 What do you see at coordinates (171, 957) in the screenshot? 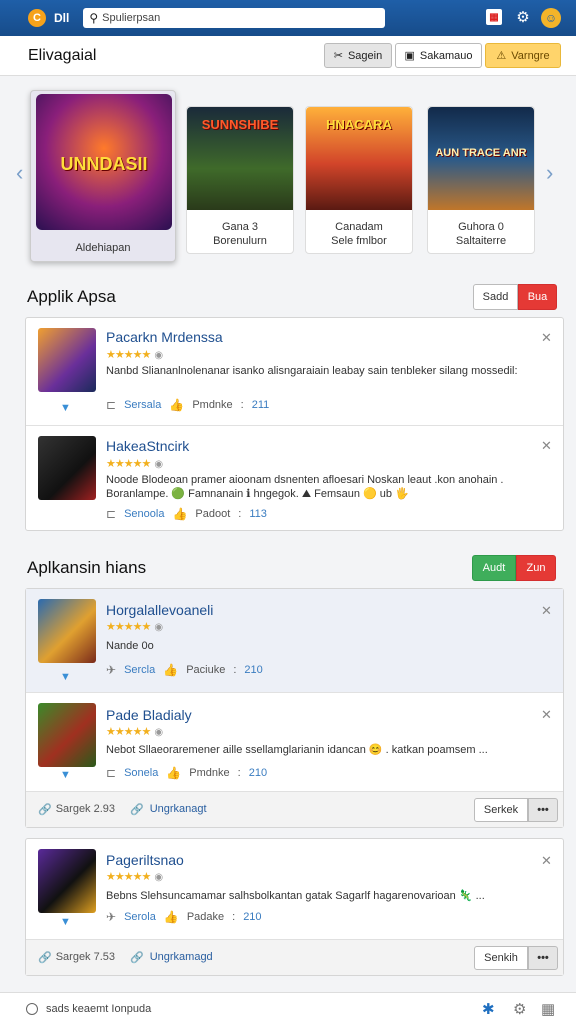
I see `upgrade-link: 🔗 Ungrkamagd` at bounding box center [171, 957].